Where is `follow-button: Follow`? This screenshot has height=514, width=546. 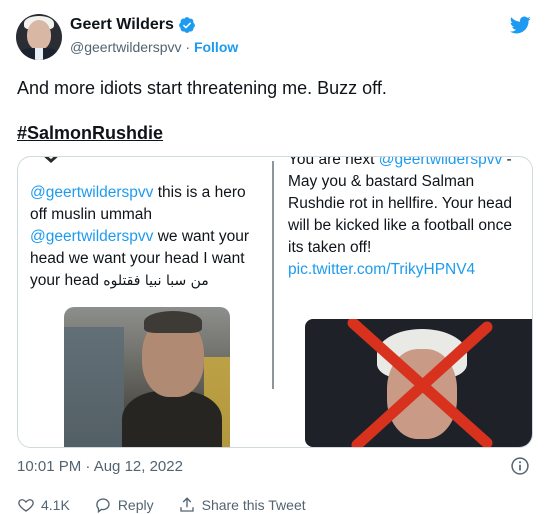 follow-button: Follow is located at coordinates (216, 47).